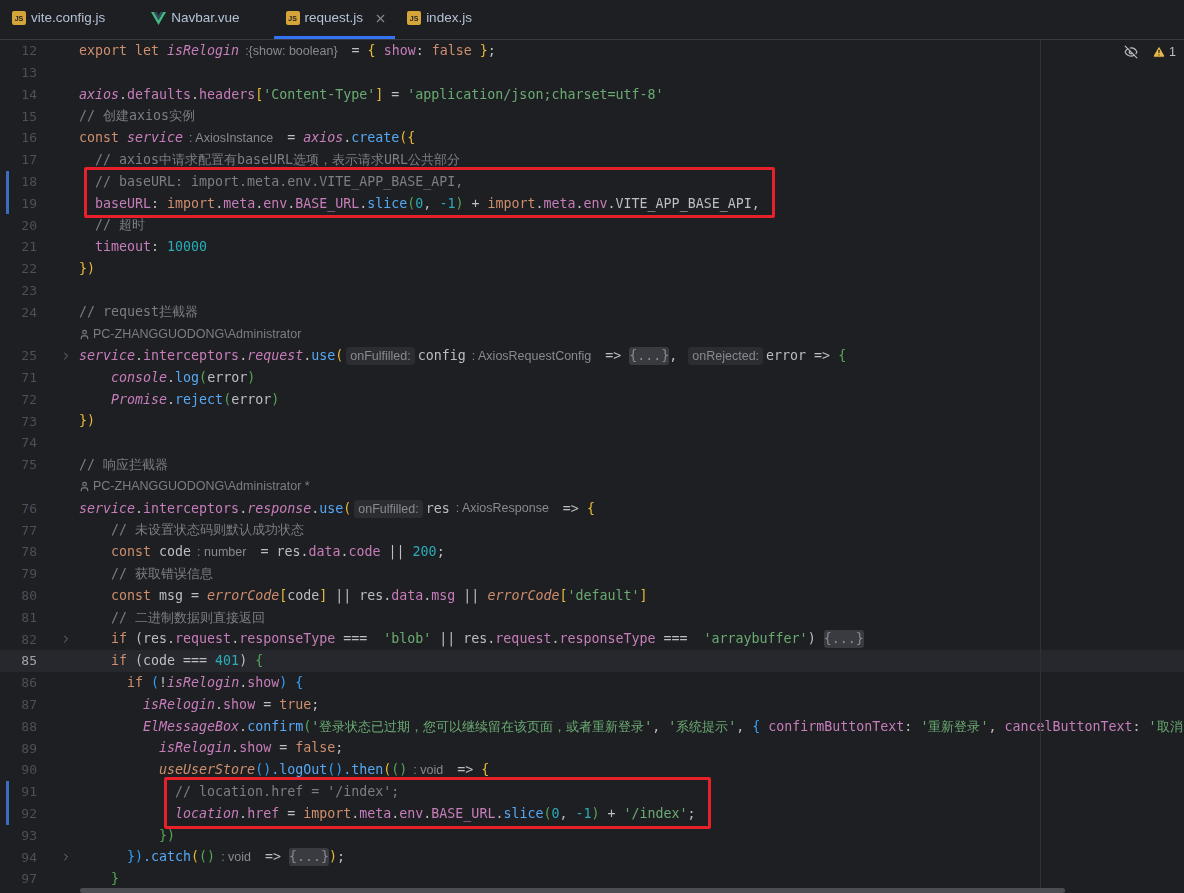 This screenshot has width=1184, height=893. Describe the element at coordinates (437, 508) in the screenshot. I see `code-text: res` at that location.